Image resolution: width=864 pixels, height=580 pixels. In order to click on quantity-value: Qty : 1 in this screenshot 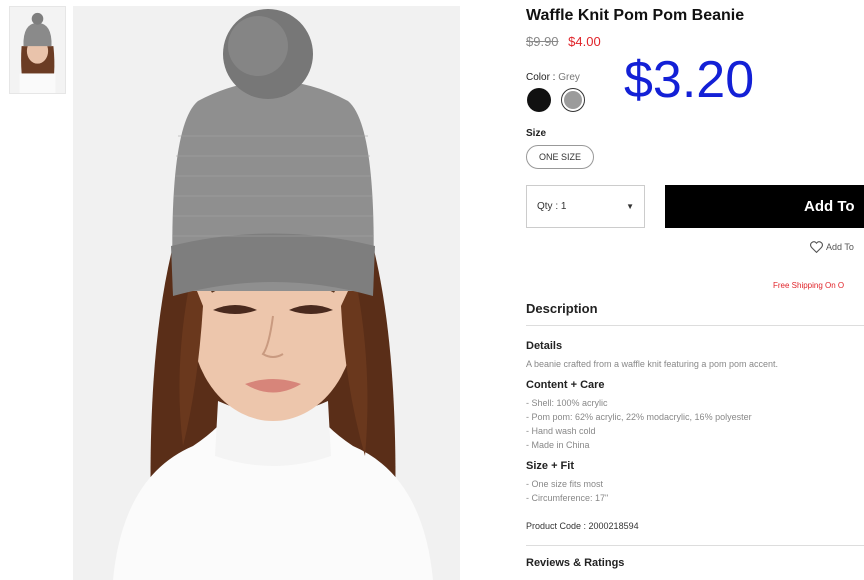, I will do `click(552, 206)`.